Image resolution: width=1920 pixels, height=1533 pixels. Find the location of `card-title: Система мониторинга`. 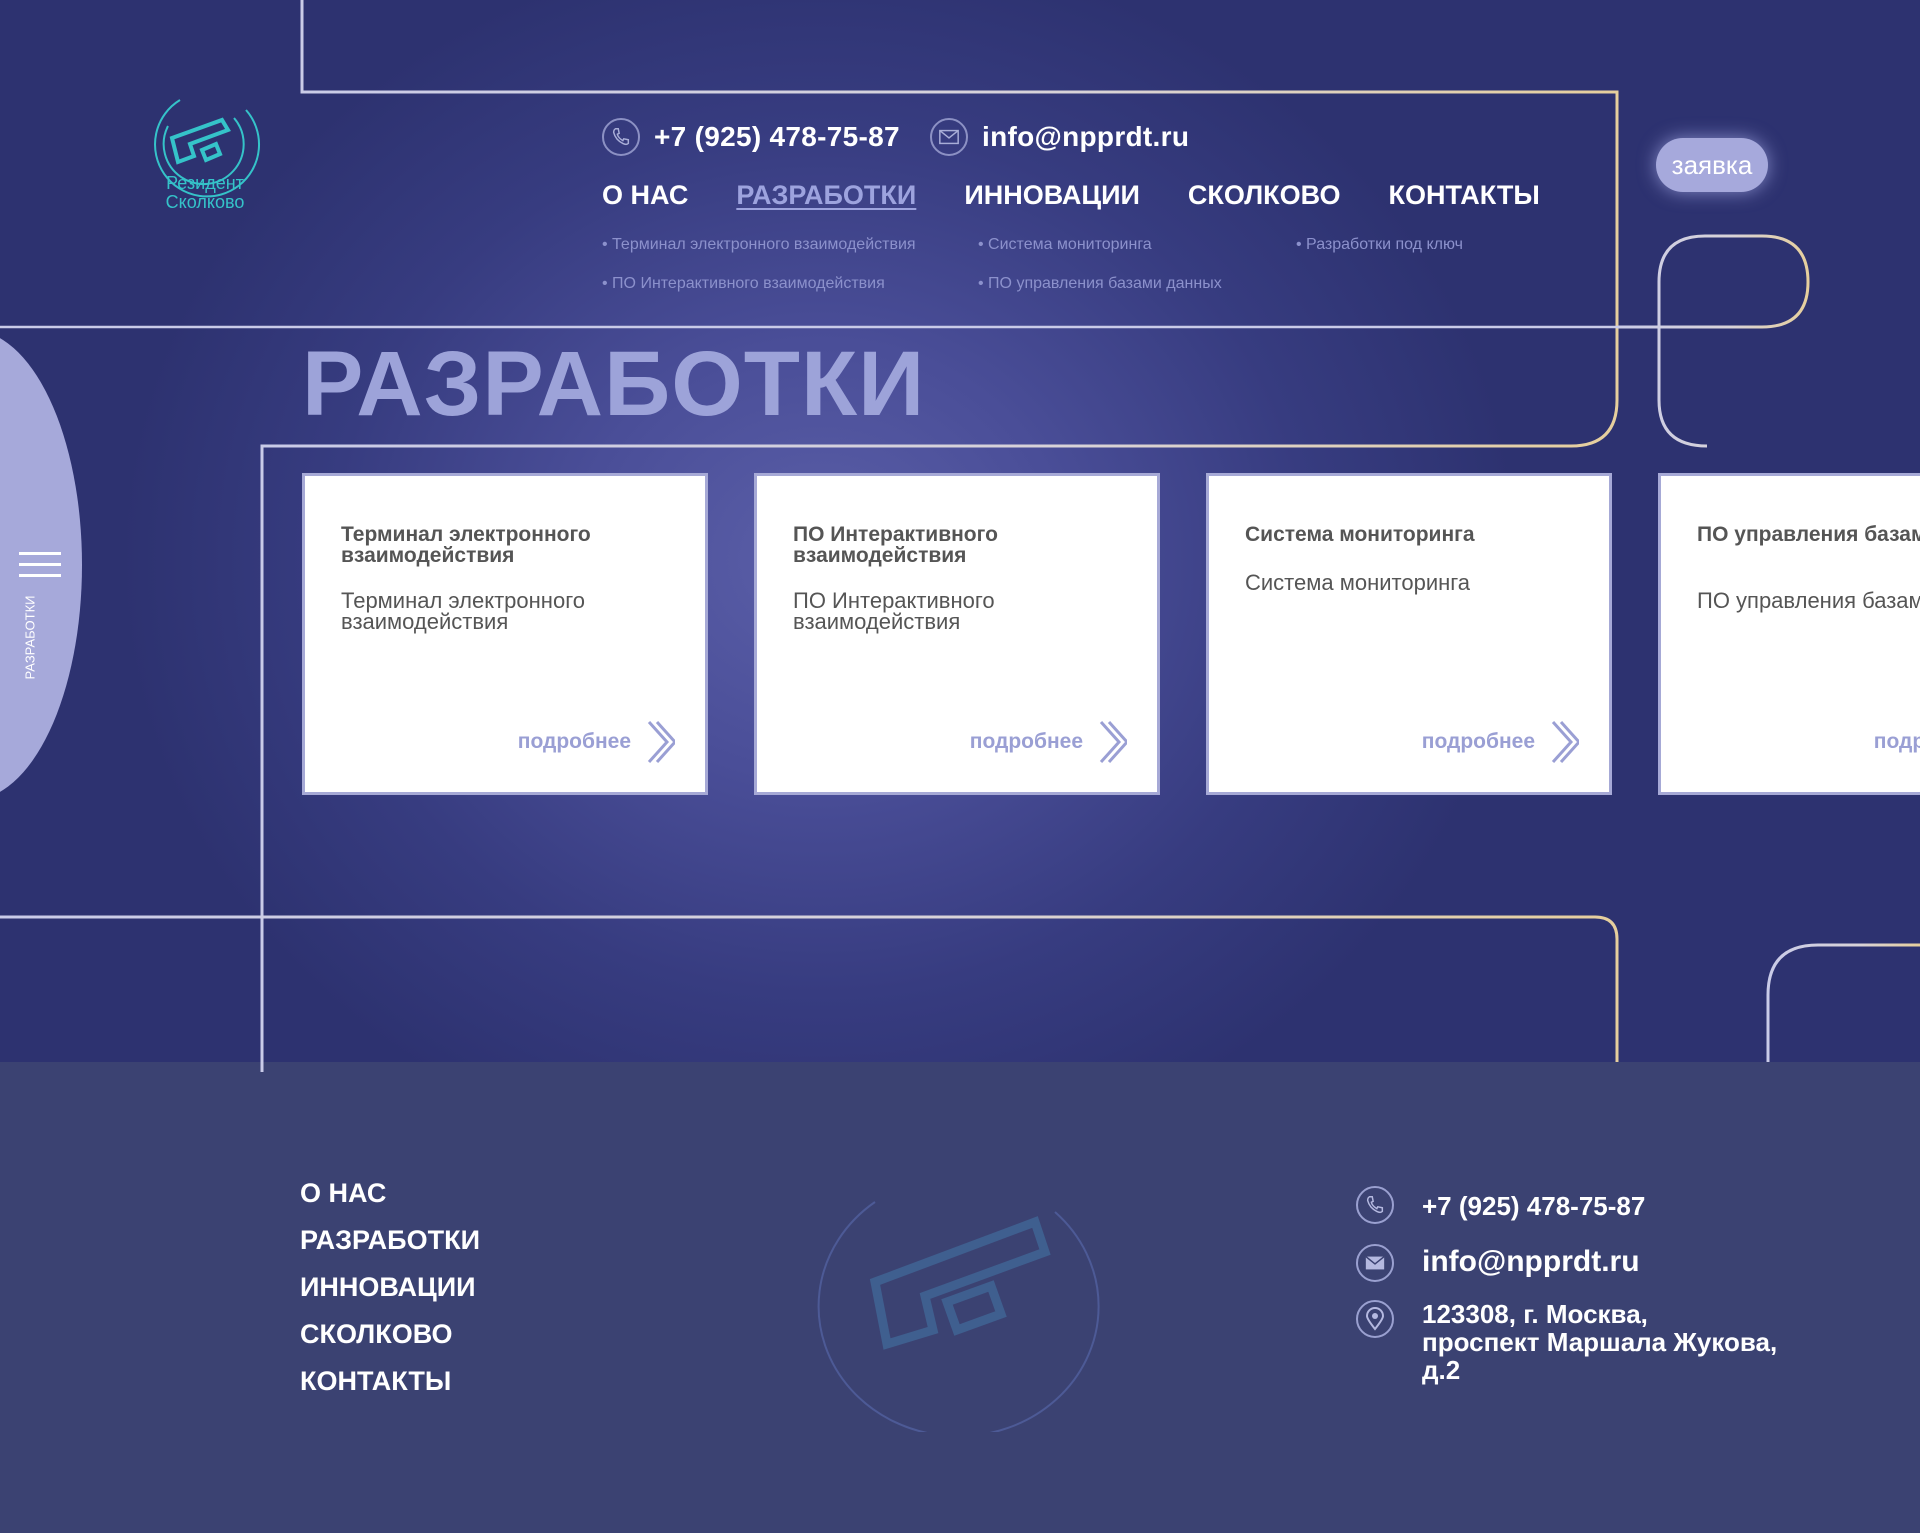

card-title: Система мониторинга is located at coordinates (1360, 534).